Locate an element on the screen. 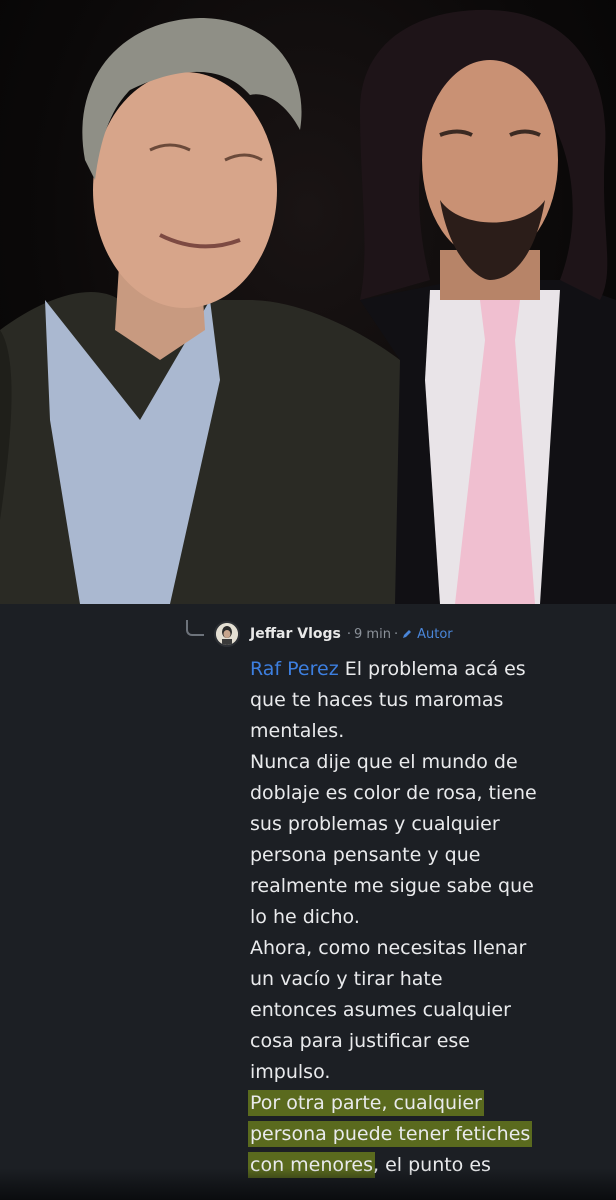 This screenshot has width=616, height=1200. comment-line: entonces asumes cualquier is located at coordinates (380, 1010).